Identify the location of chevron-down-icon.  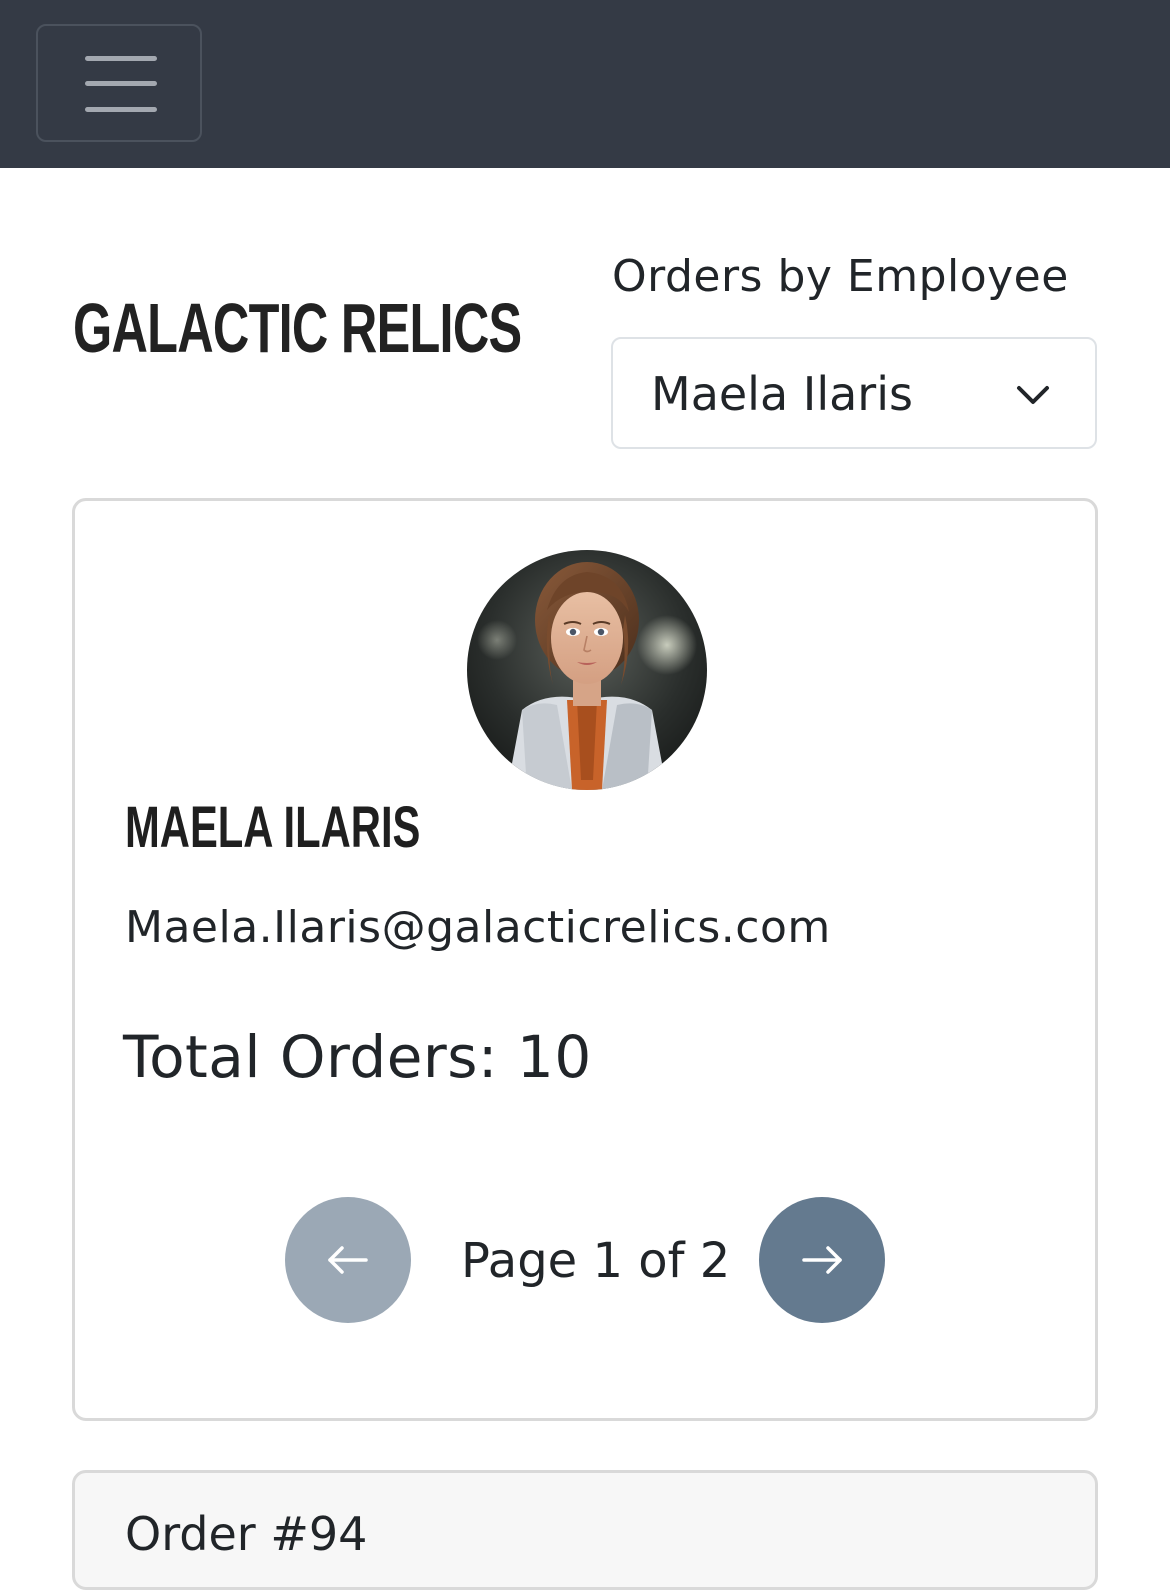
(1033, 395).